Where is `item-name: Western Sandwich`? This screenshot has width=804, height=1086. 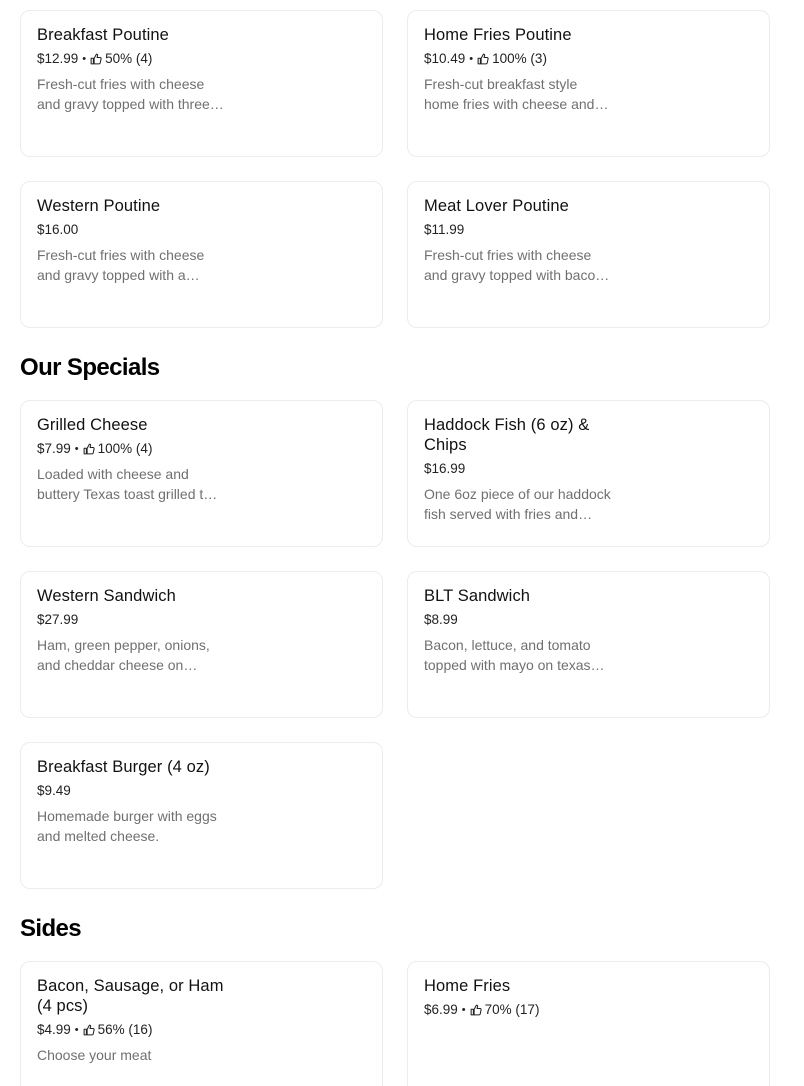
item-name: Western Sandwich is located at coordinates (106, 596).